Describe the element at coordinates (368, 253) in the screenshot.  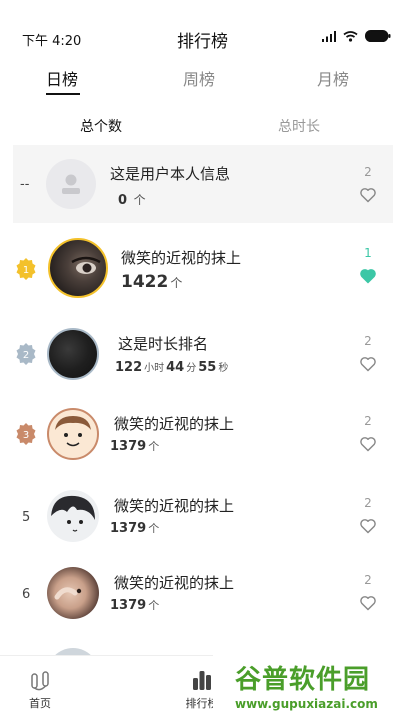
I see `like-count: 1` at that location.